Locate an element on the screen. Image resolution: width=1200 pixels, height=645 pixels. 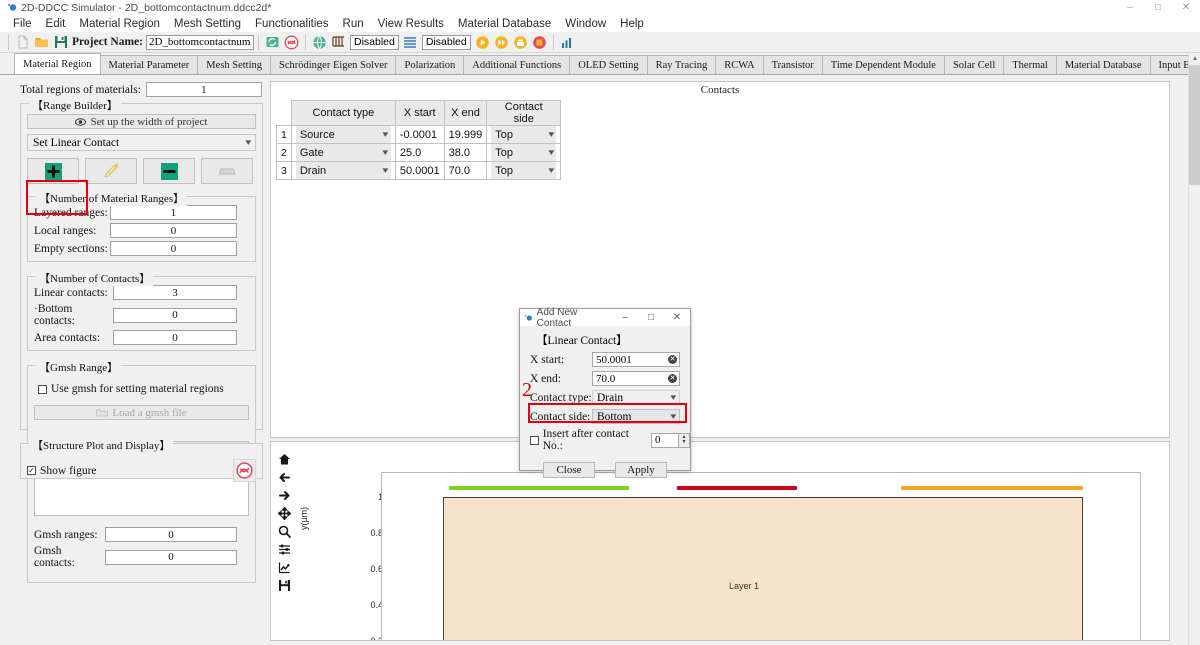
refresh-icon is located at coordinates (272, 42).